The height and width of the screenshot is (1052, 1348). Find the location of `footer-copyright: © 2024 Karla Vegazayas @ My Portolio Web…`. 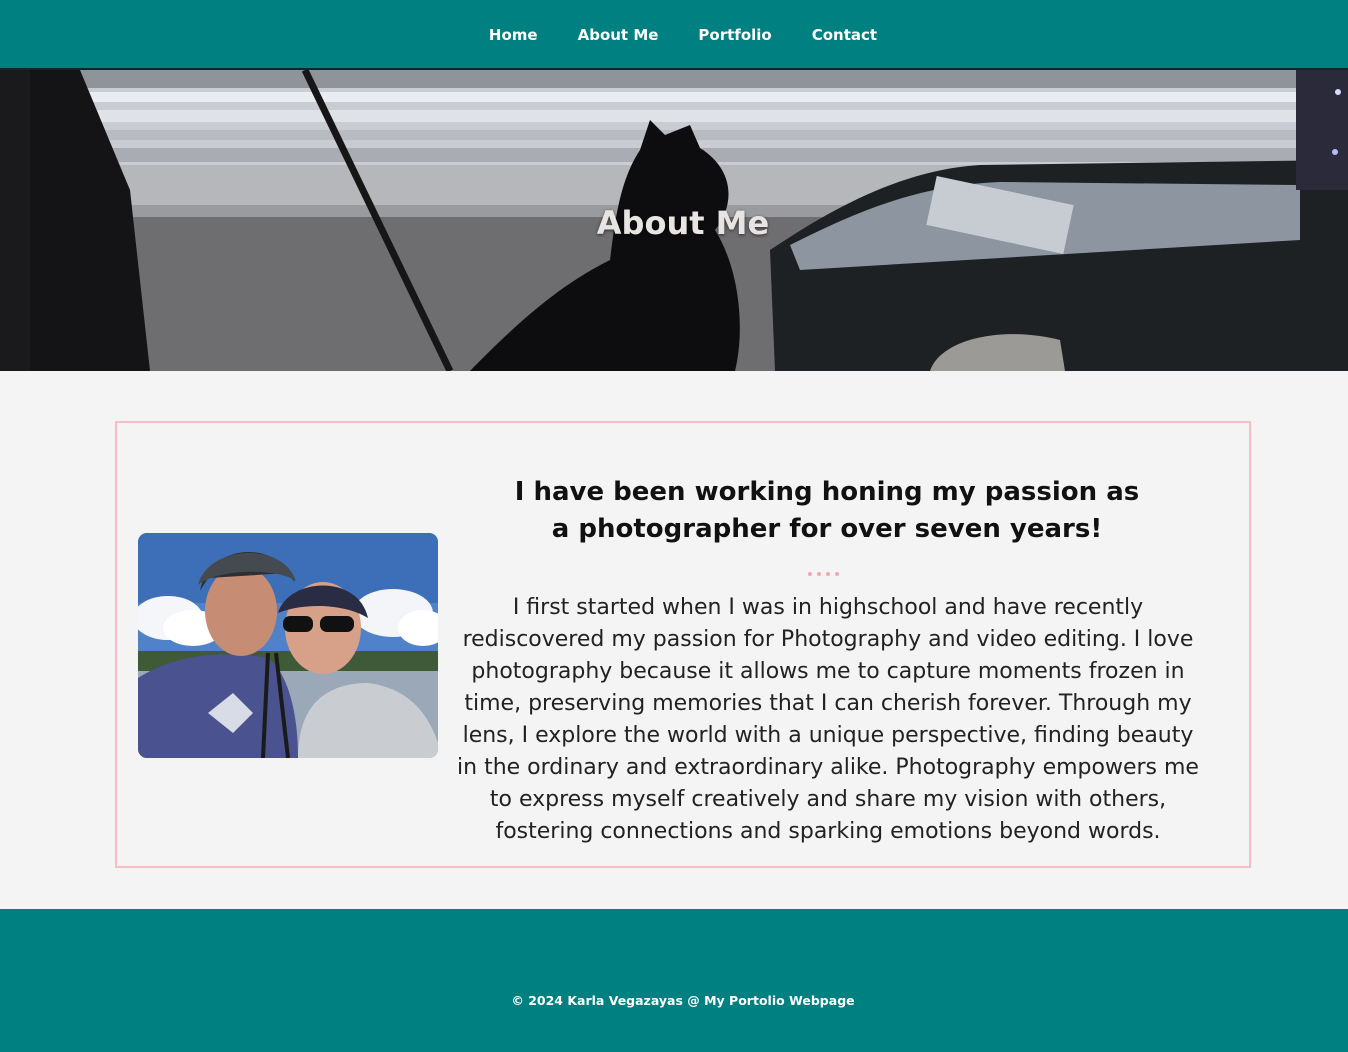

footer-copyright: © 2024 Karla Vegazayas @ My Portolio Web… is located at coordinates (683, 1000).